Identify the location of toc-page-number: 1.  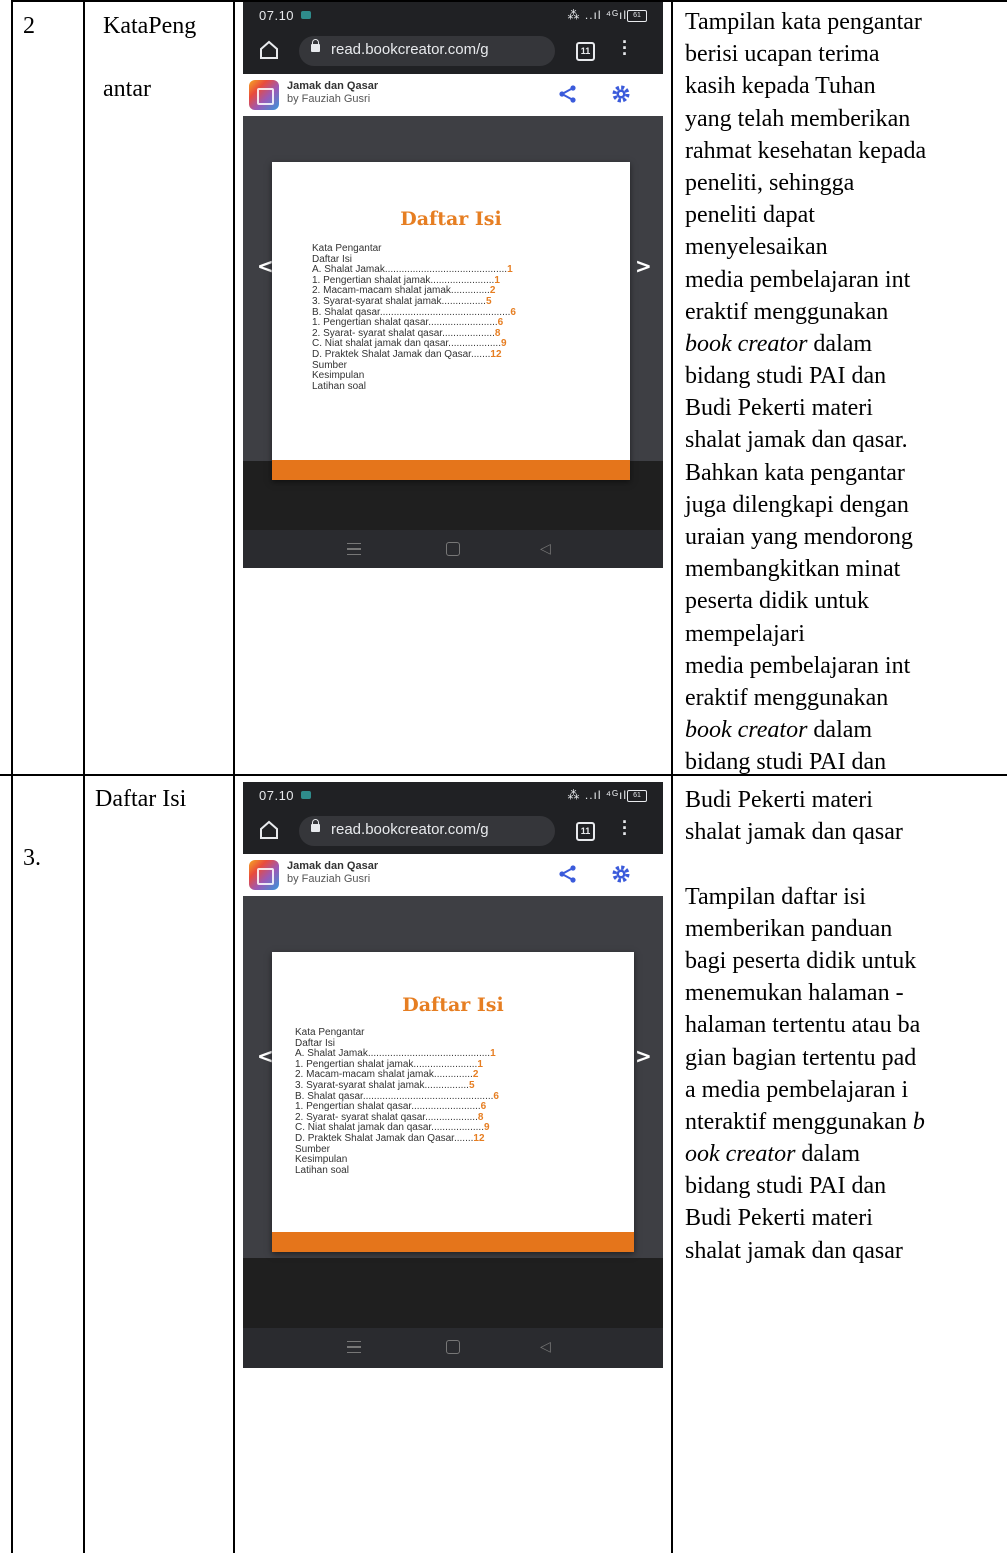
(480, 1064).